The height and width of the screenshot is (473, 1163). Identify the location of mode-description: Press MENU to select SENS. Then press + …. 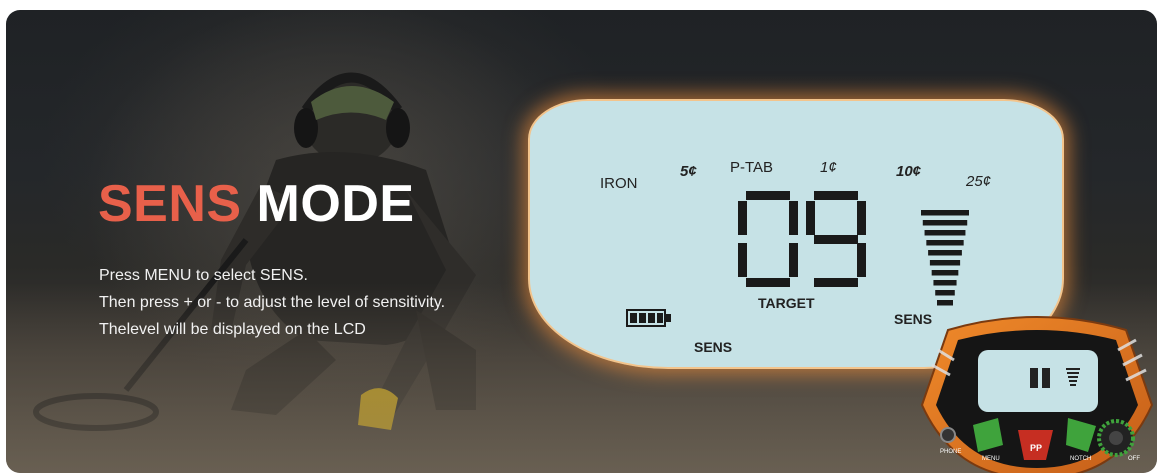
(314, 302).